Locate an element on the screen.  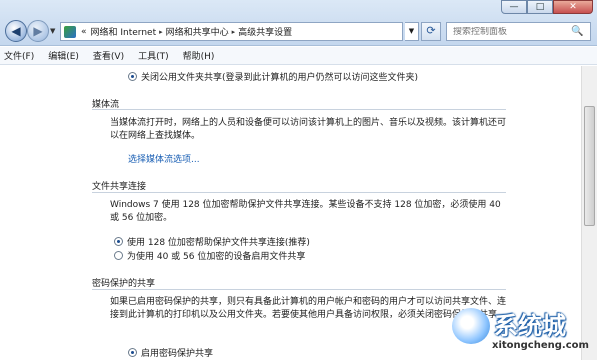
option-label: 为使用 40 或 56 位加密的设备启用文件共享 is located at coordinates (216, 257).